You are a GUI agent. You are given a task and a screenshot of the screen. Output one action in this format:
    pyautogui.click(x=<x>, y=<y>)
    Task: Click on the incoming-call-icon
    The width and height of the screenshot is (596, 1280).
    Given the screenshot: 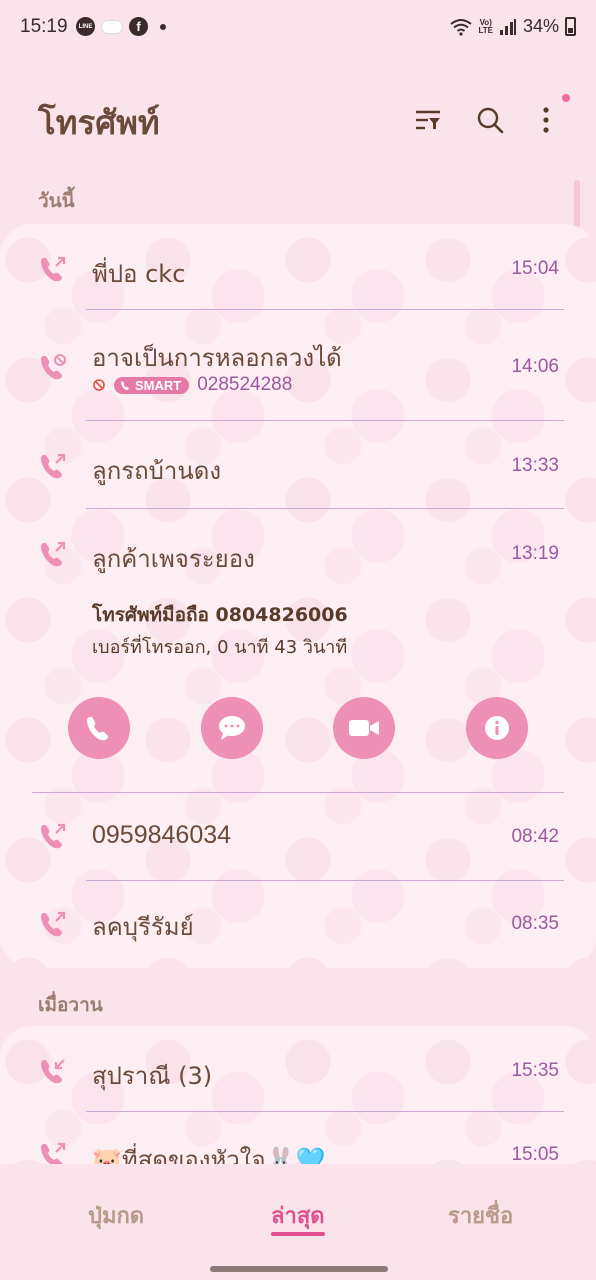 What is the action you would take?
    pyautogui.click(x=53, y=1071)
    